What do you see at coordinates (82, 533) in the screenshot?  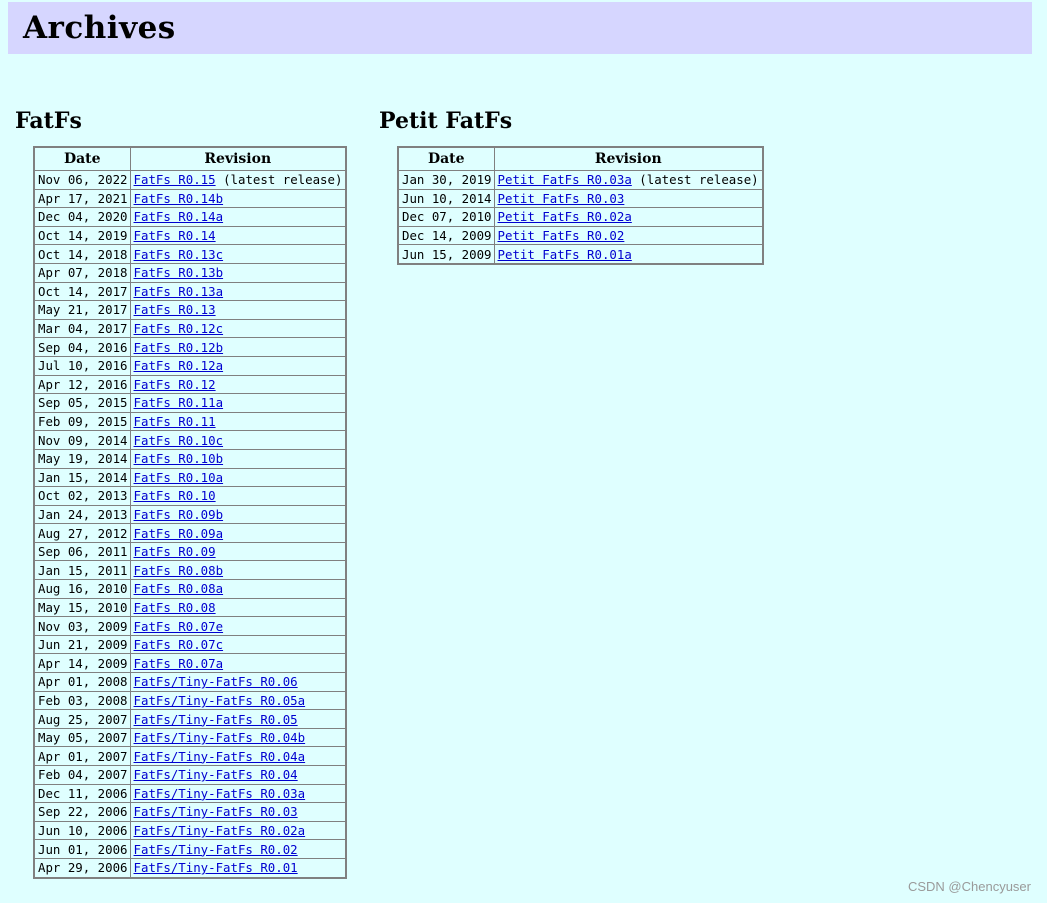 I see `release-date: Aug 27, 2012` at bounding box center [82, 533].